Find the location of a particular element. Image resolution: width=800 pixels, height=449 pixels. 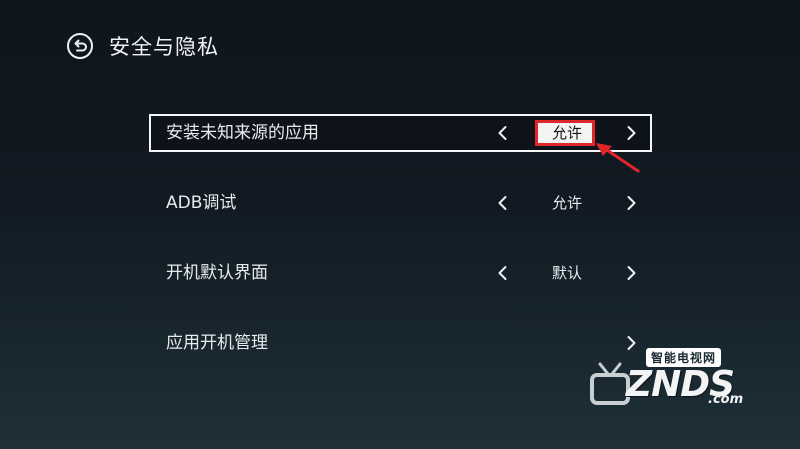

watermark-suffix: .com is located at coordinates (726, 399).